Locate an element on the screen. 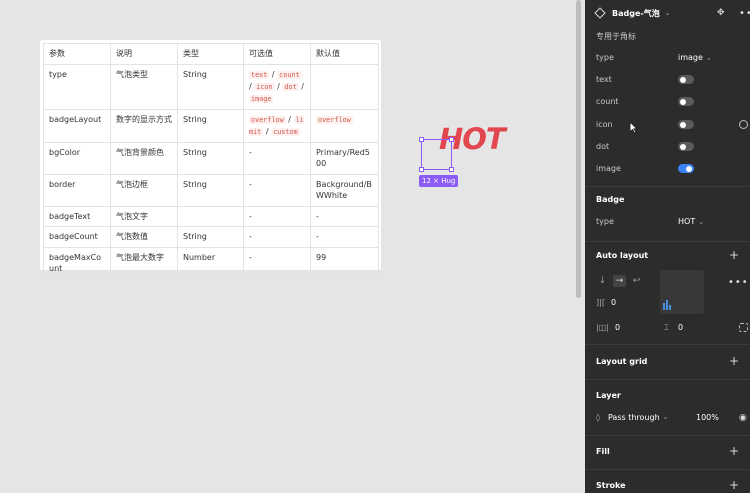 The height and width of the screenshot is (493, 750). resize-handle-tr is located at coordinates (451, 139).